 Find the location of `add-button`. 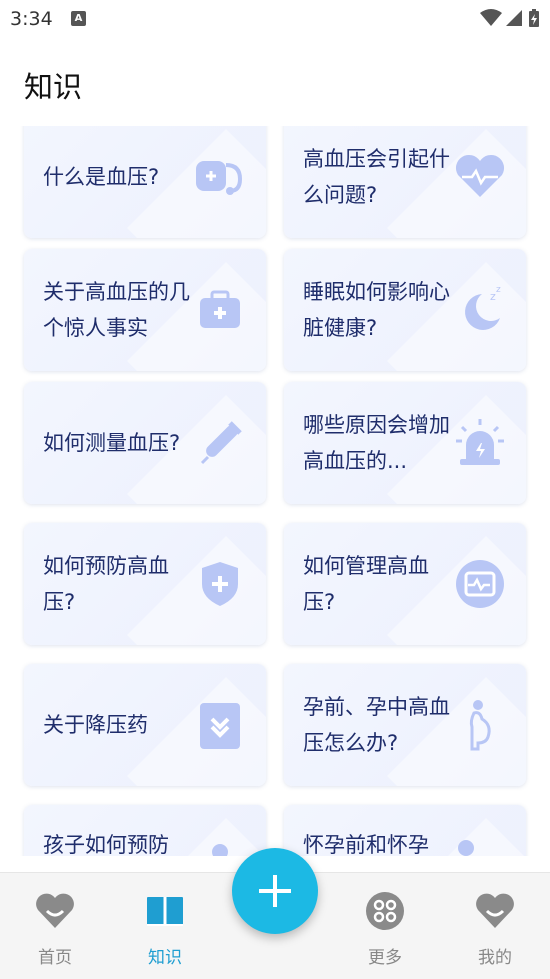

add-button is located at coordinates (275, 891).